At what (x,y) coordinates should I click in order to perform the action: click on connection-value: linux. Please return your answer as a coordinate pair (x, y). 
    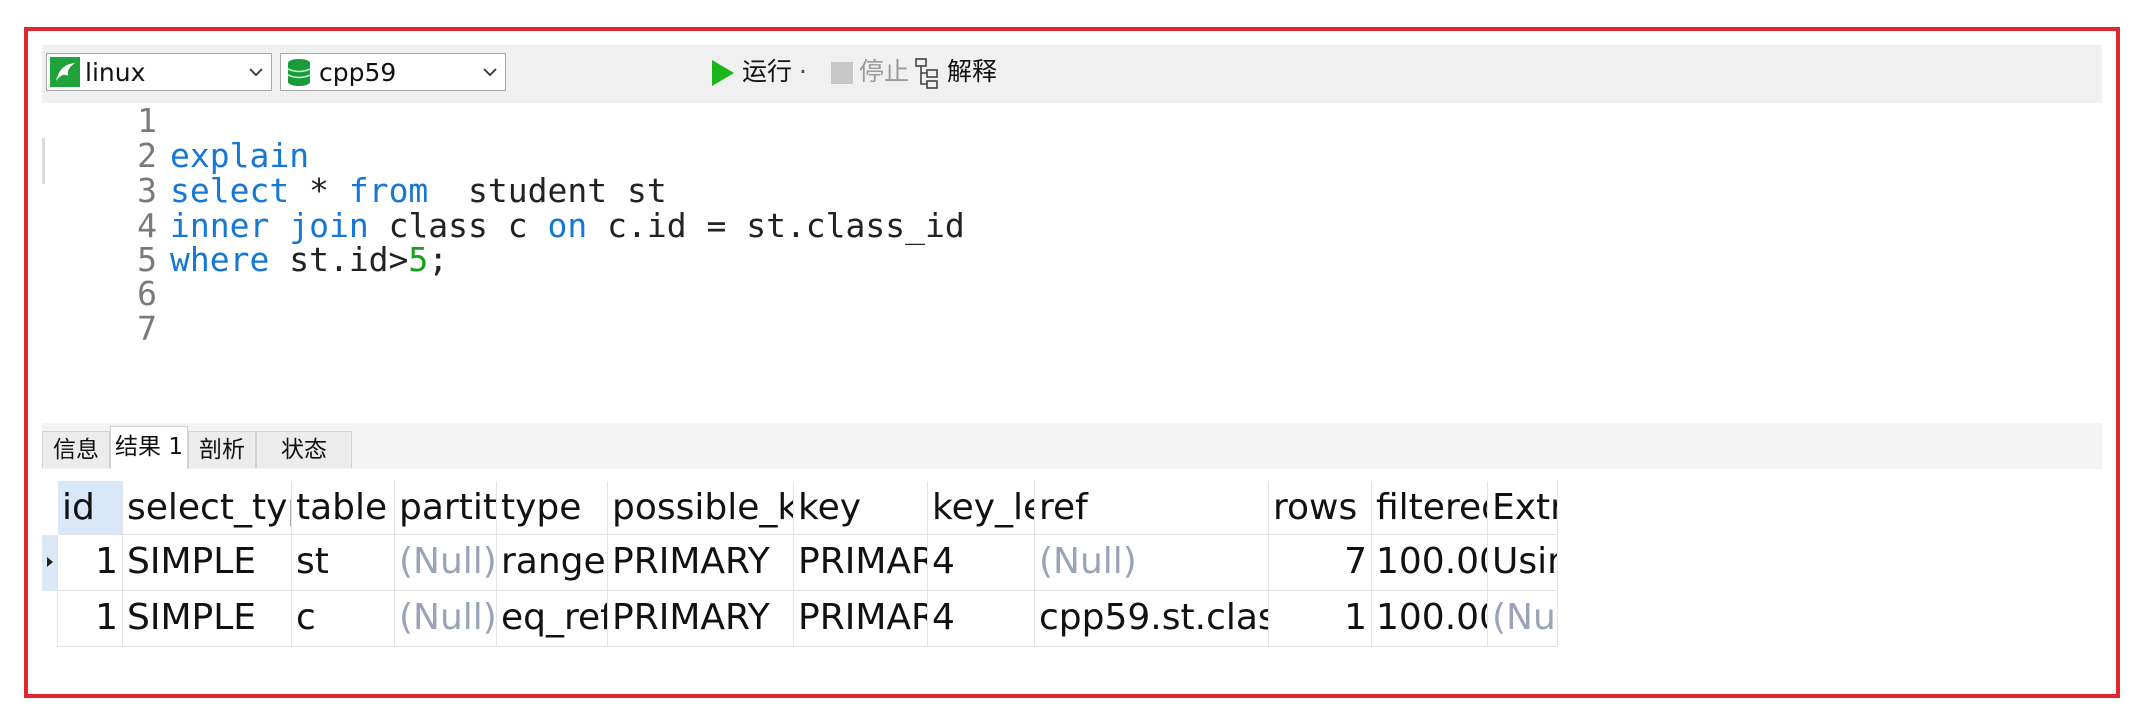
    Looking at the image, I should click on (115, 72).